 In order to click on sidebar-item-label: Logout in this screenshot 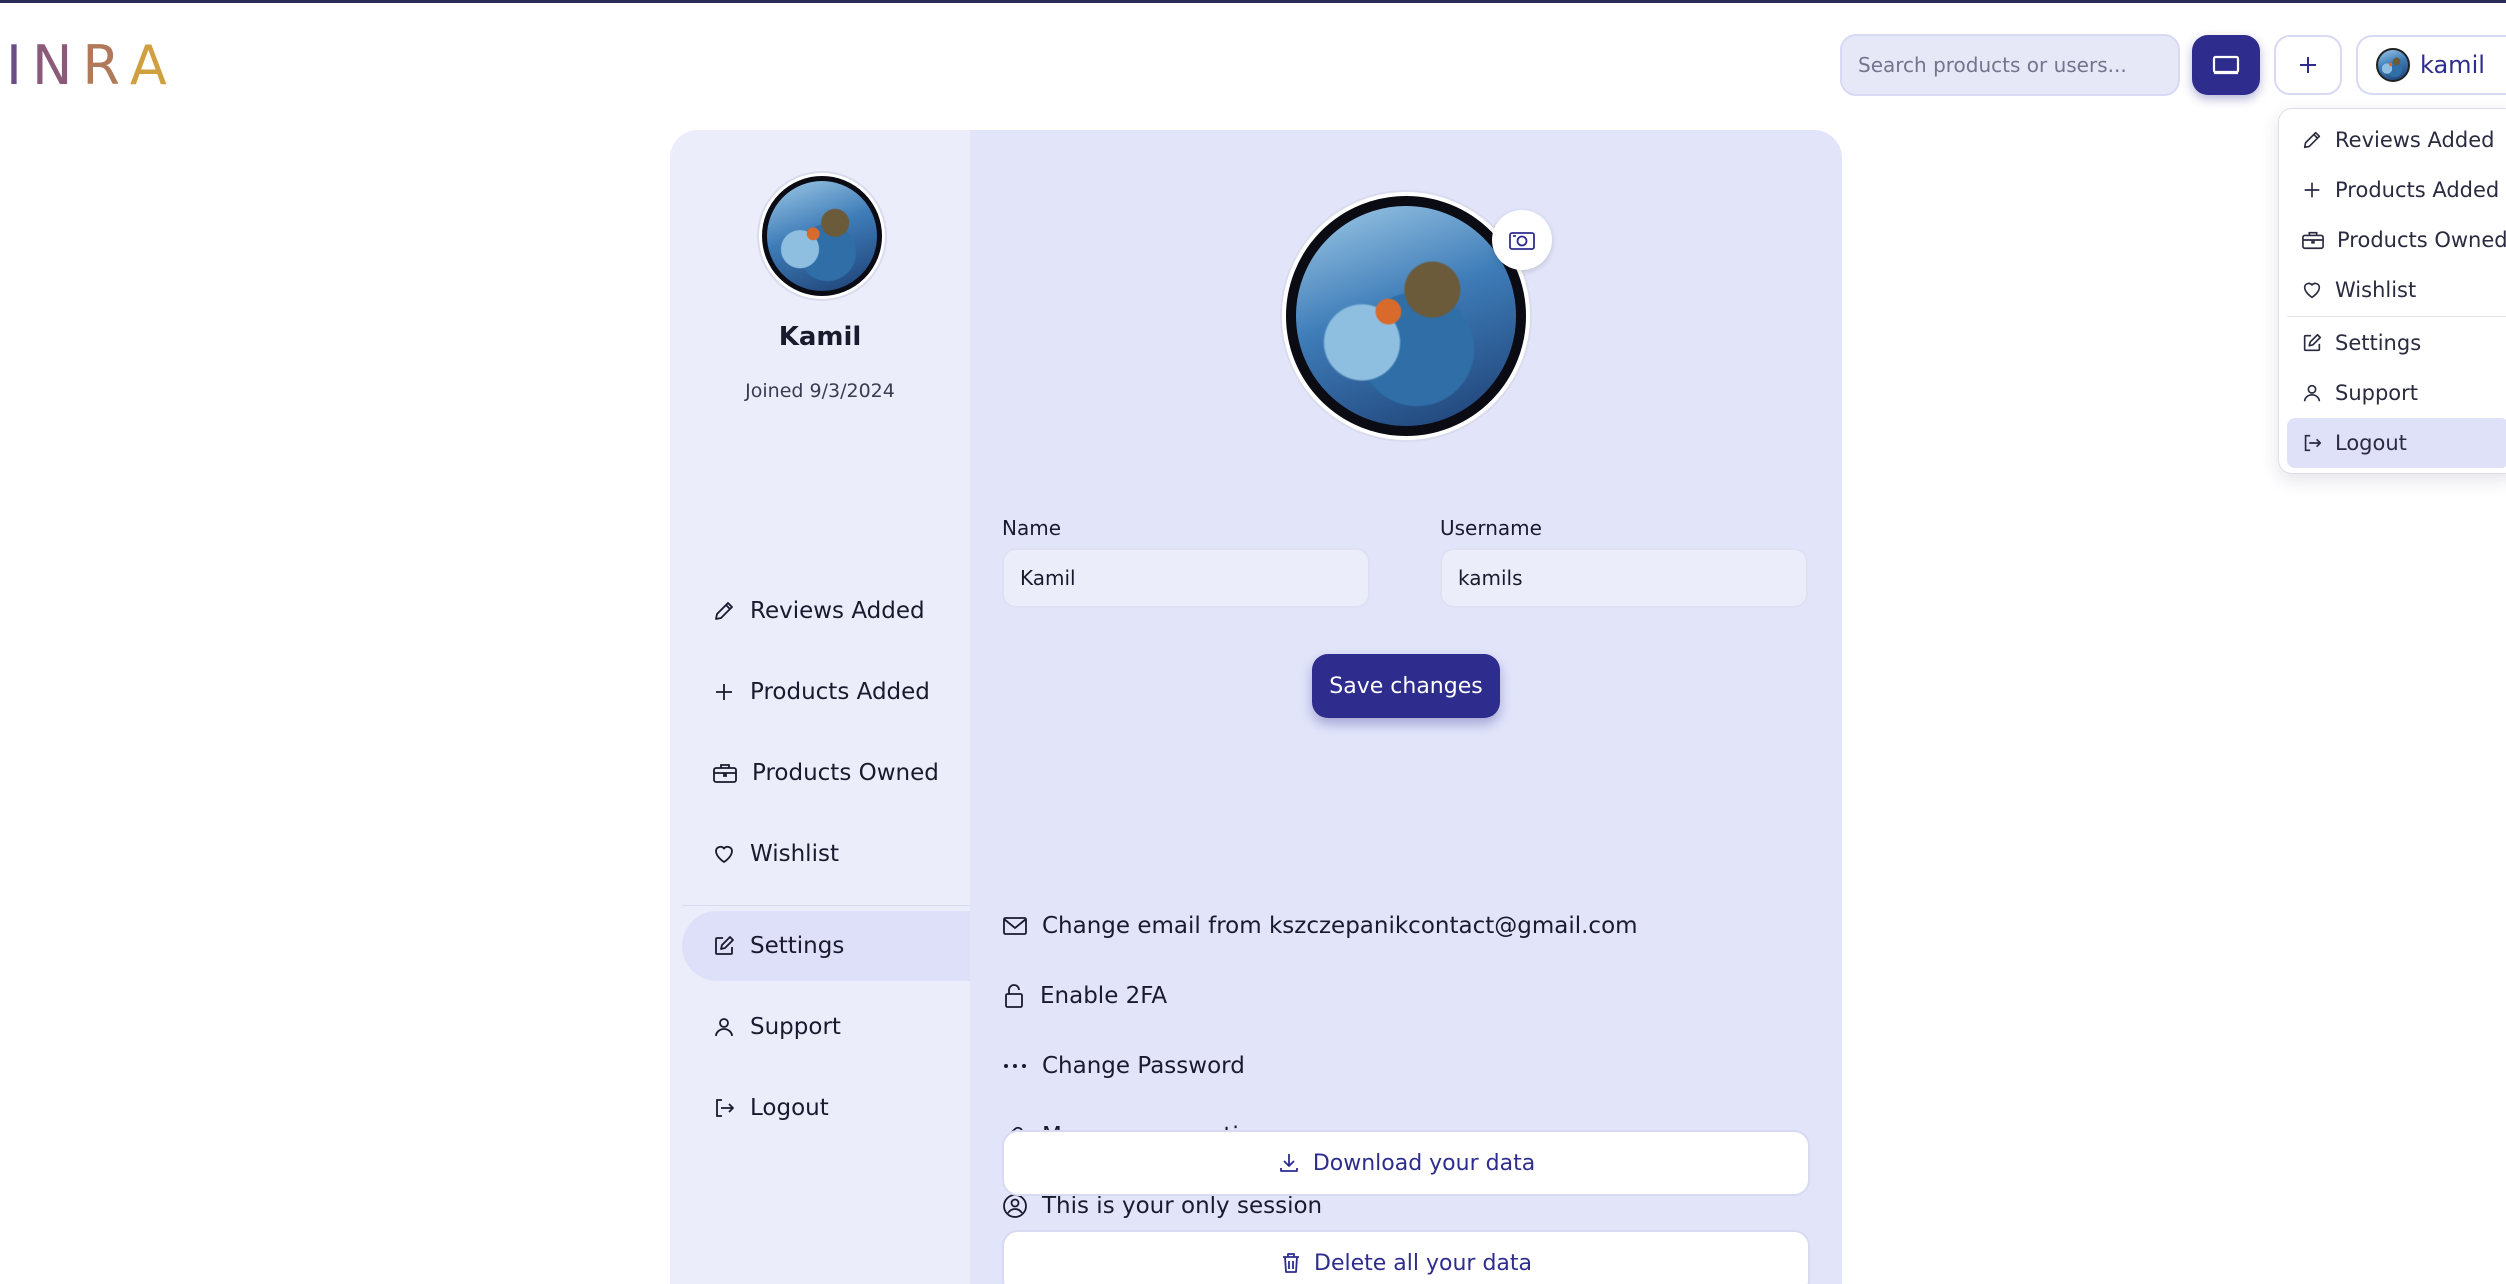, I will do `click(789, 1108)`.